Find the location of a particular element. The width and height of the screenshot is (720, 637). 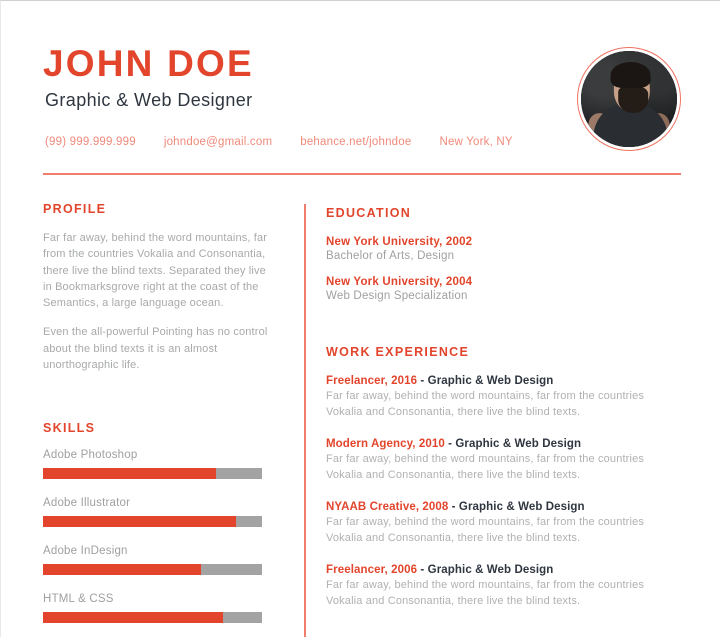

skill-label: Adobe Photoshop is located at coordinates (90, 455).